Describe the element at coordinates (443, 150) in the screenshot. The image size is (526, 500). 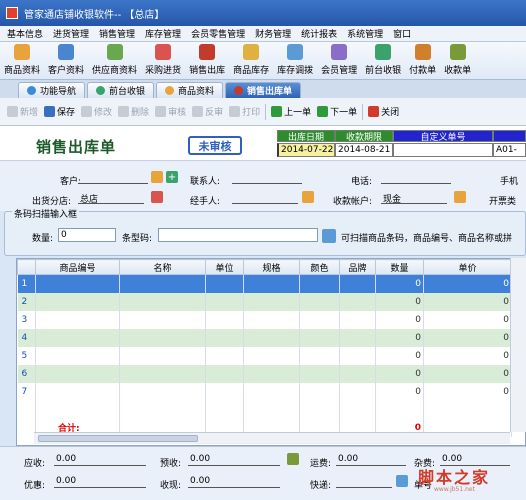
I see `custom-no-field` at that location.